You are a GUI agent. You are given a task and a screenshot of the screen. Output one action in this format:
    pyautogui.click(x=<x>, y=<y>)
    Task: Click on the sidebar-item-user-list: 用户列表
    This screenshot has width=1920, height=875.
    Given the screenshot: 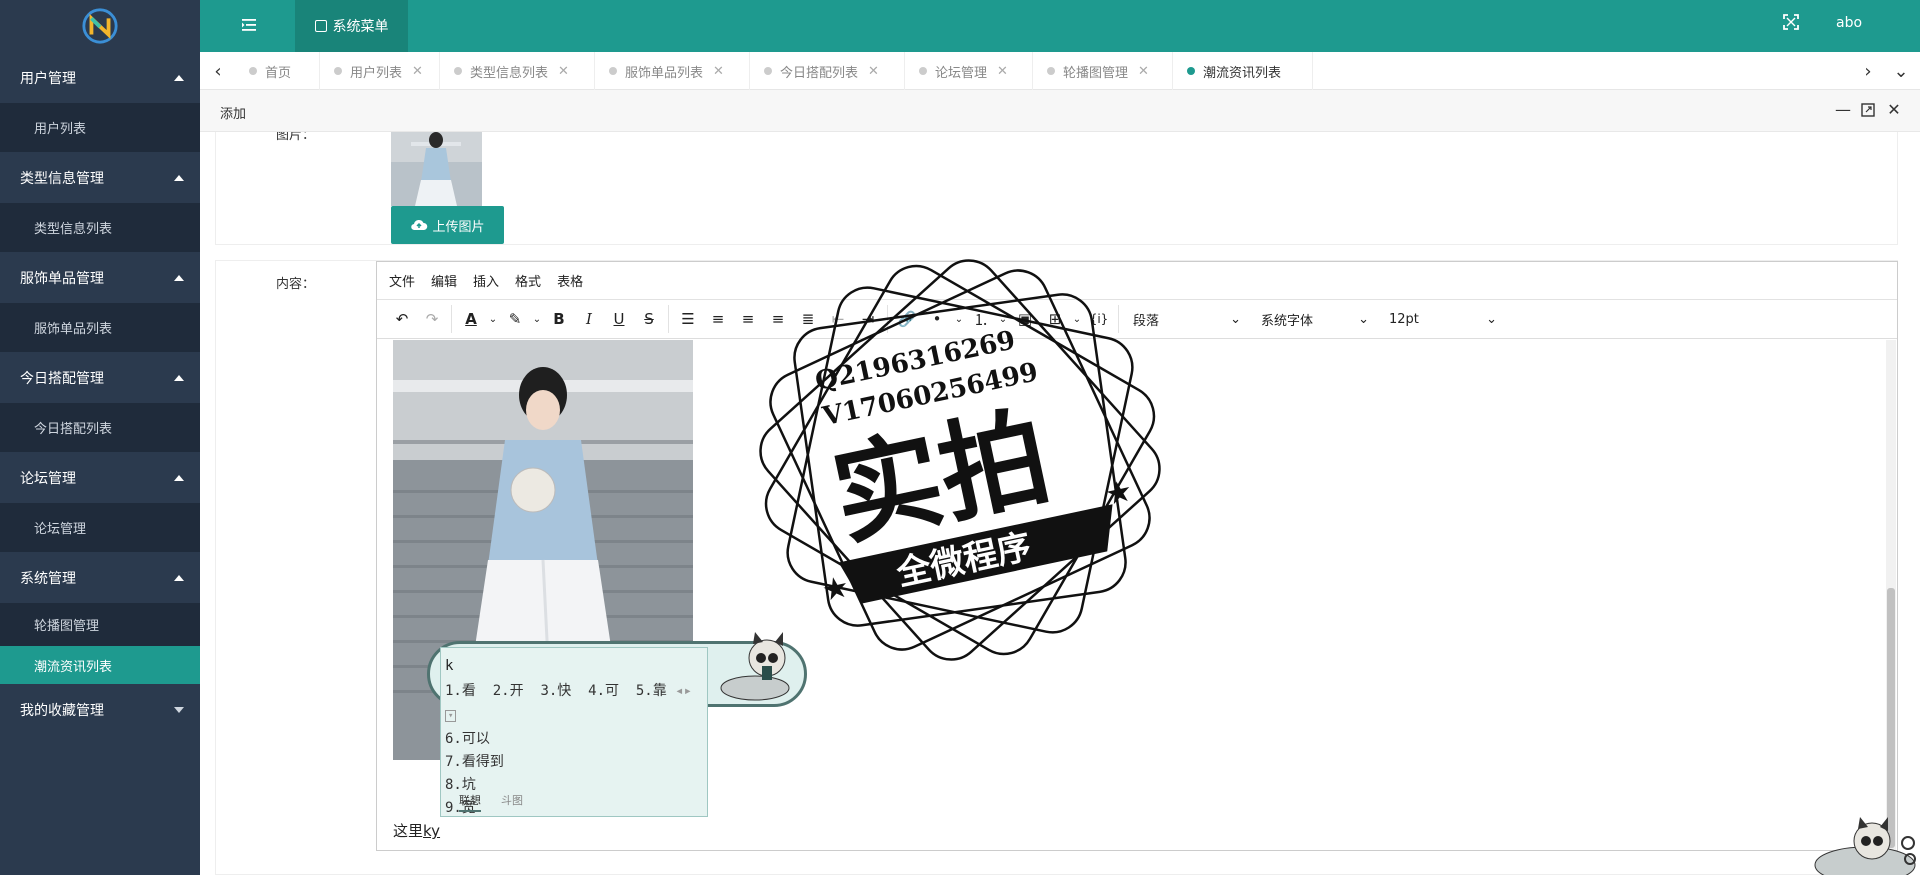 What is the action you would take?
    pyautogui.click(x=100, y=127)
    